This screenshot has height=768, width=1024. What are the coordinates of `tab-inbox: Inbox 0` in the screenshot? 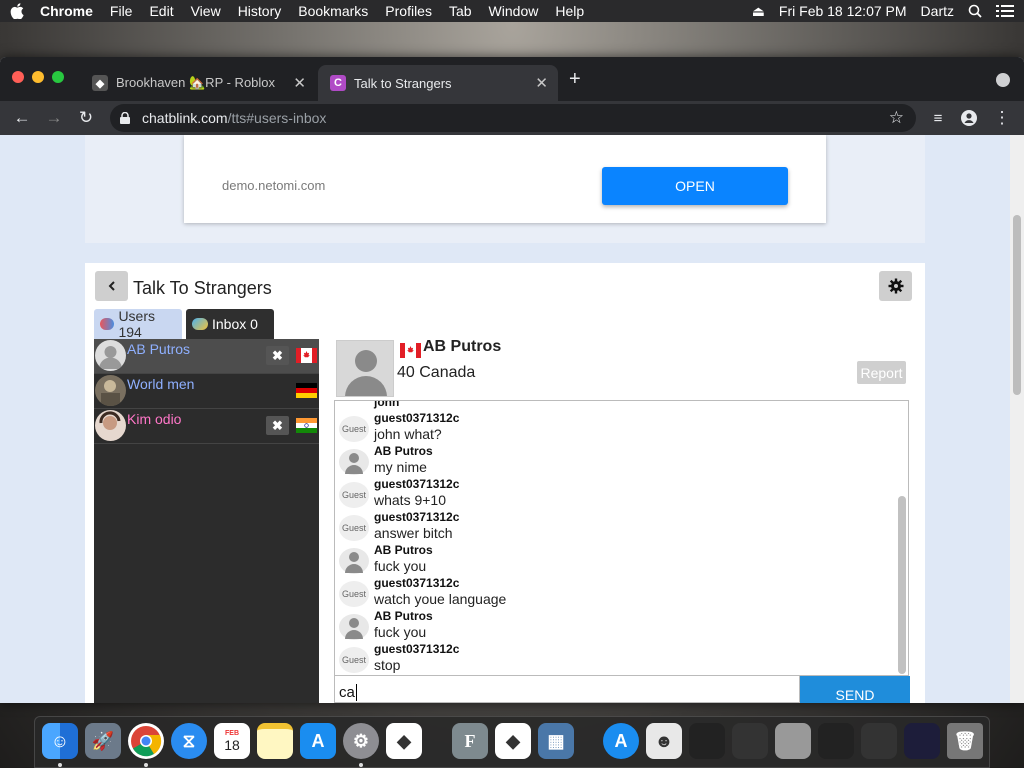 It's located at (230, 324).